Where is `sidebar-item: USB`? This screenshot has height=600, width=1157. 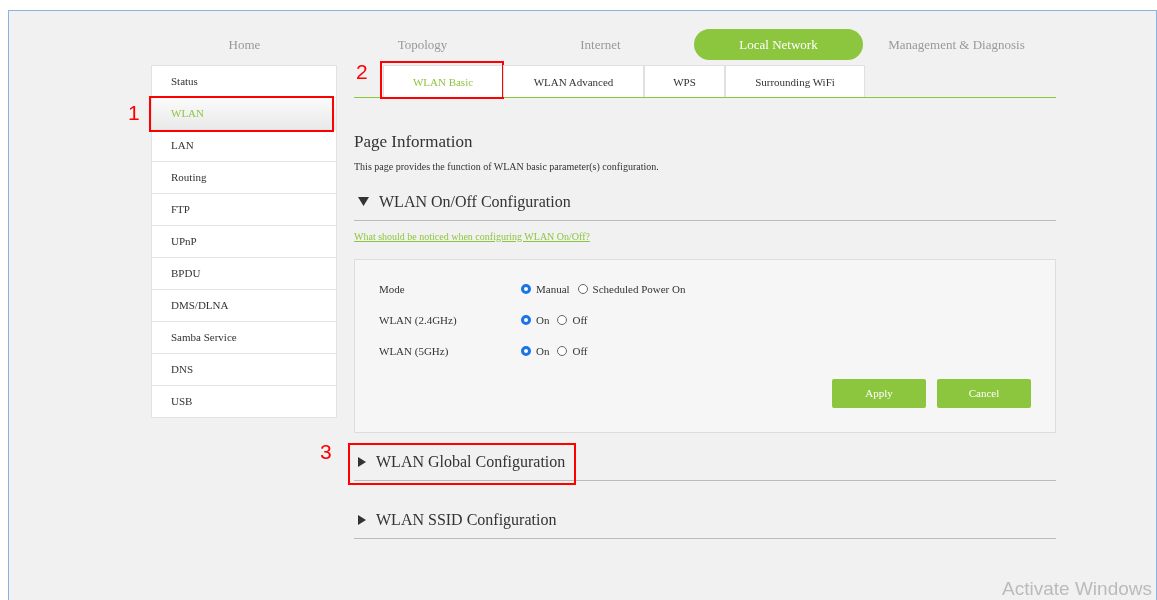 sidebar-item: USB is located at coordinates (244, 401).